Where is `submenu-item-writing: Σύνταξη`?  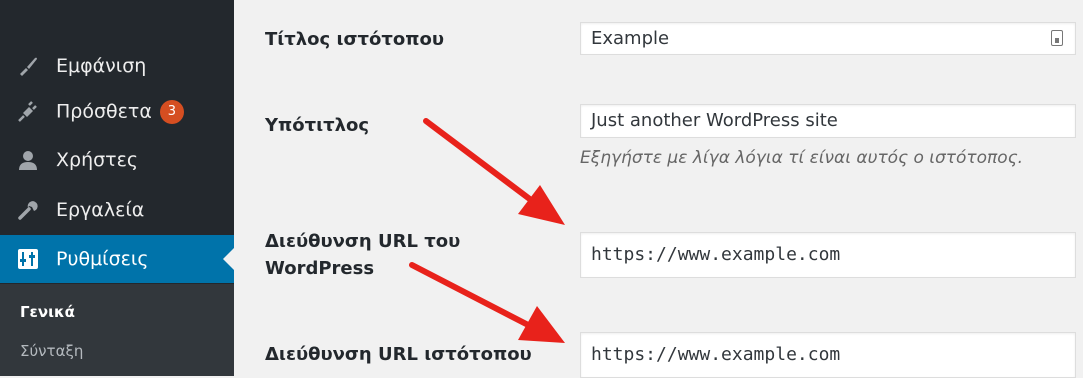
submenu-item-writing: Σύνταξη is located at coordinates (51, 351).